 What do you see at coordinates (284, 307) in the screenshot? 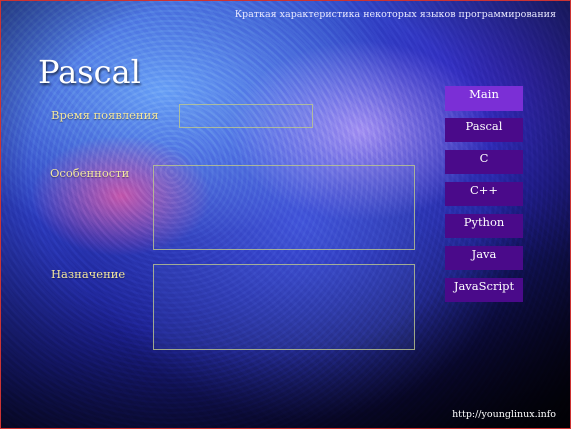
I see `purpose-field` at bounding box center [284, 307].